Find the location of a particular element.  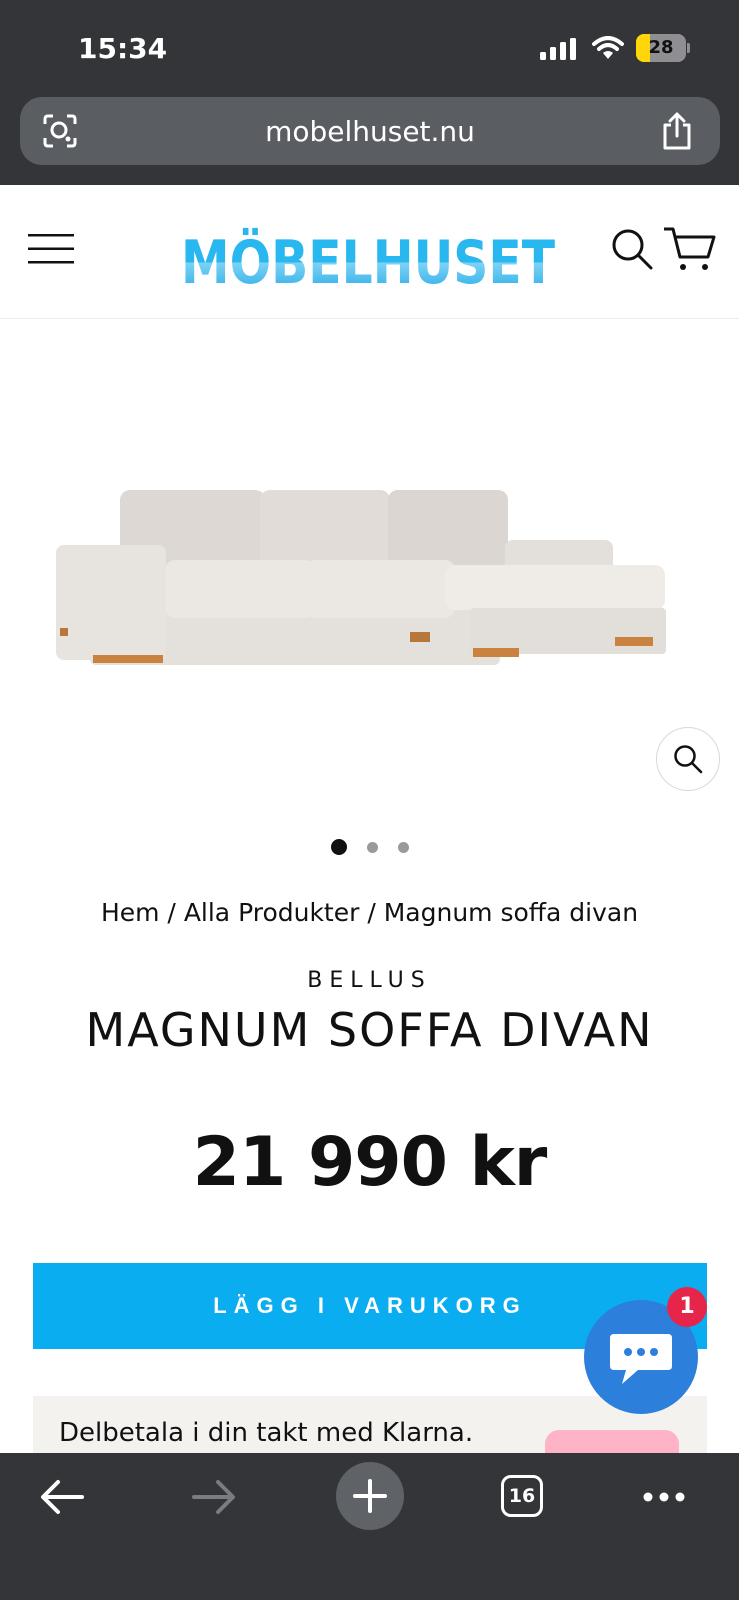

product-price: 21 990 kr is located at coordinates (370, 1162).